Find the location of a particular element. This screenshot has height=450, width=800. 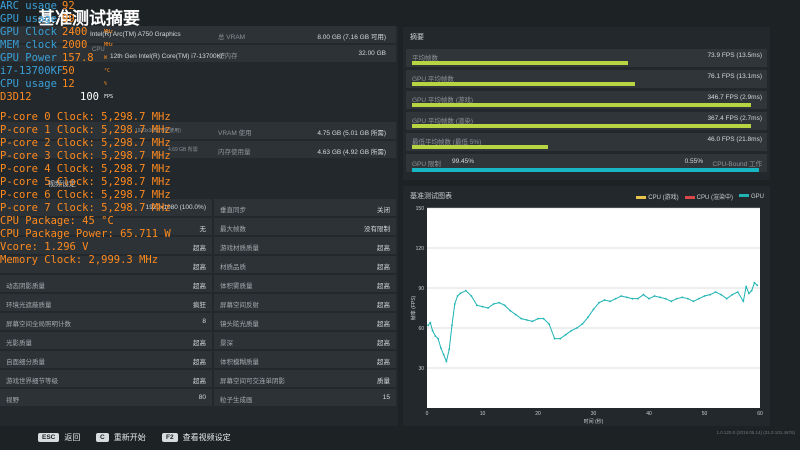

overlay-core-line: P-core 0 Clock: 5,298.7 MHz is located at coordinates (85, 117).